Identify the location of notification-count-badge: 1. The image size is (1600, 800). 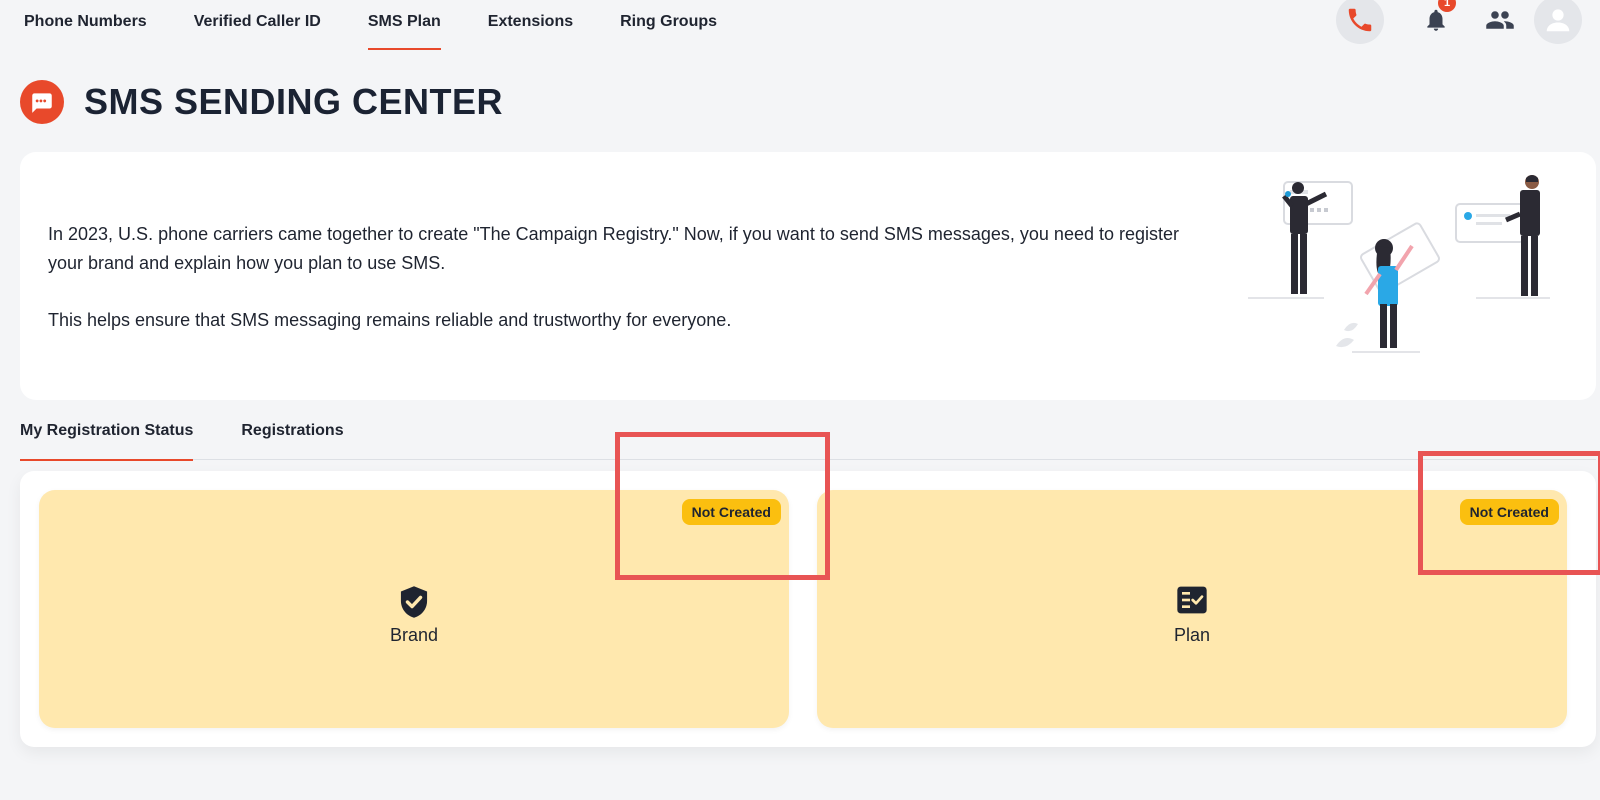
(1447, 6).